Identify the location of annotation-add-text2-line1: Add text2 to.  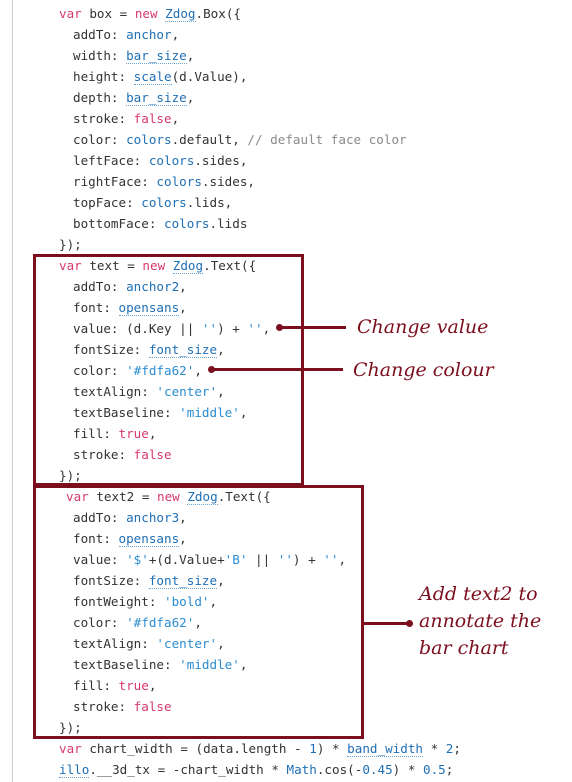
(478, 594).